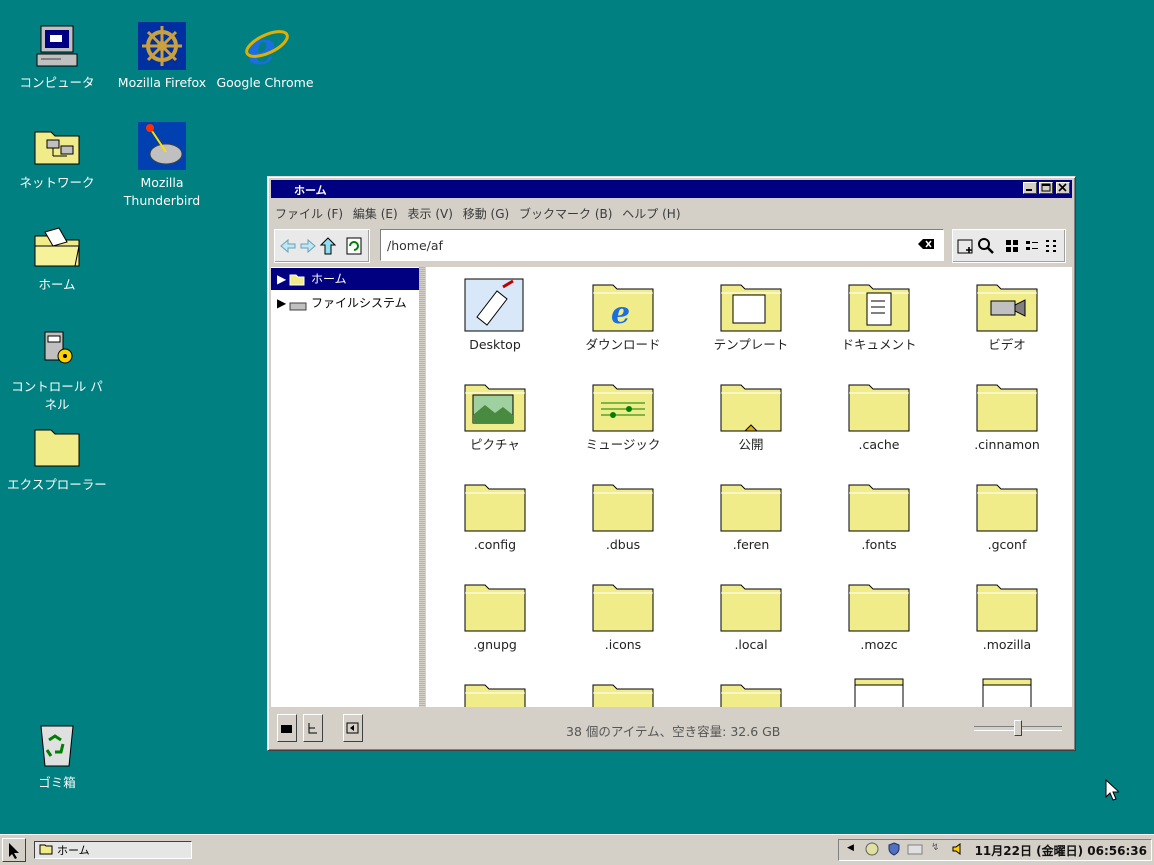 Image resolution: width=1154 pixels, height=865 pixels. What do you see at coordinates (872, 850) in the screenshot?
I see `weather-icon` at bounding box center [872, 850].